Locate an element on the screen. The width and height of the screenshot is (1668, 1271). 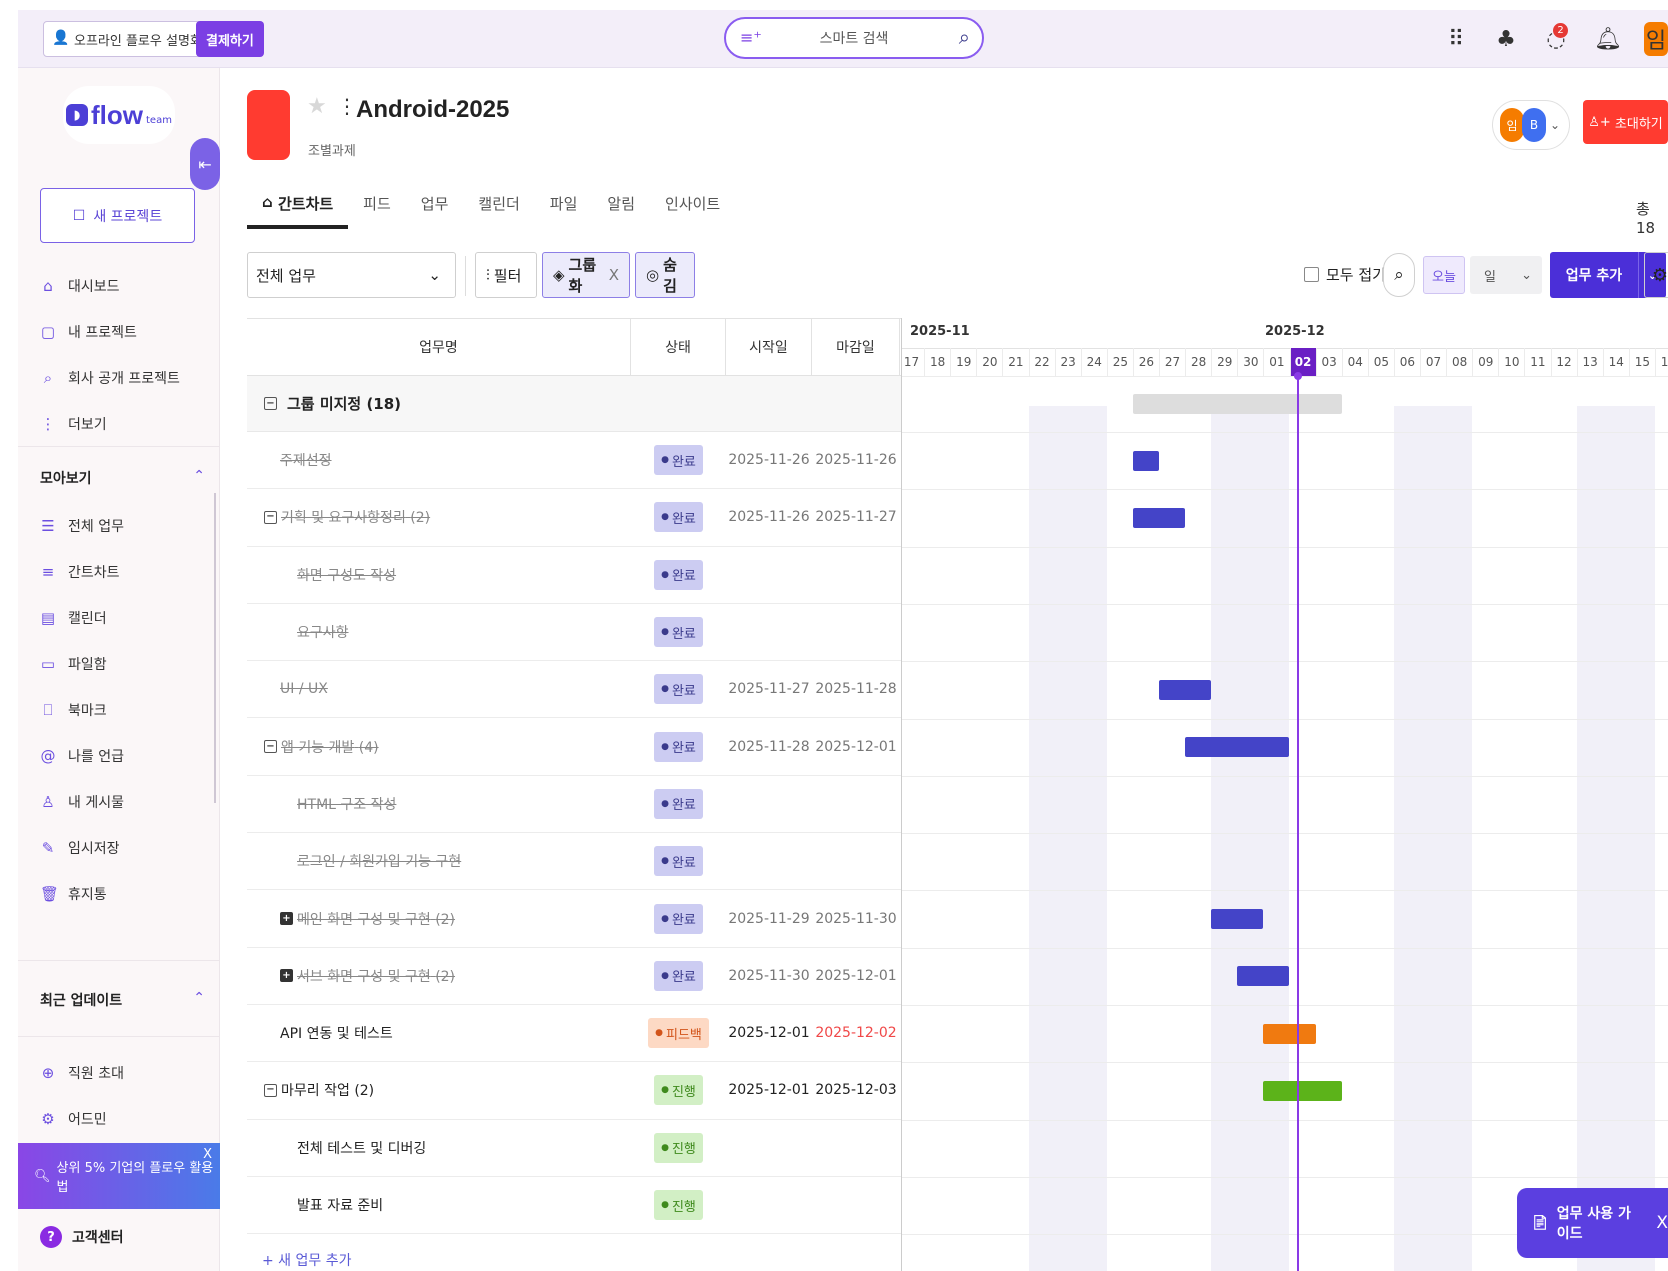
start-date-cell: 2025-11-28 is located at coordinates (769, 747).